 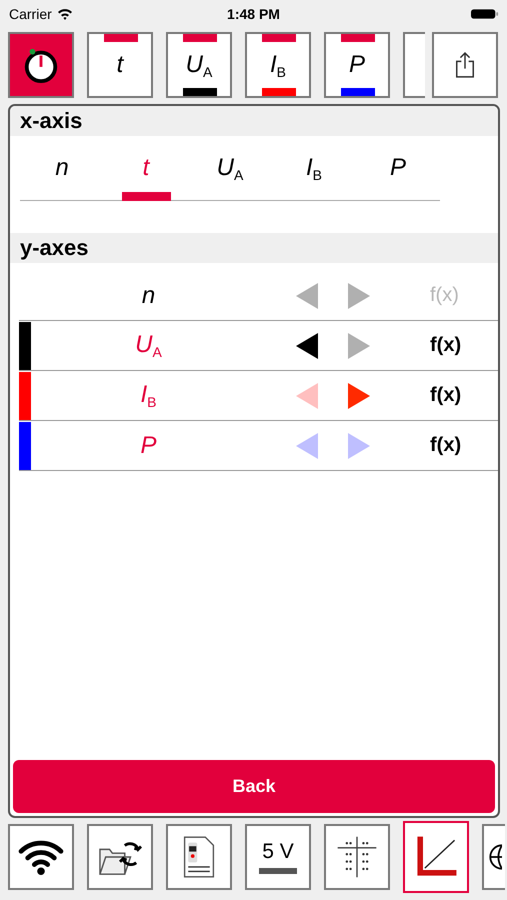 I want to click on wifi-button, so click(x=41, y=857).